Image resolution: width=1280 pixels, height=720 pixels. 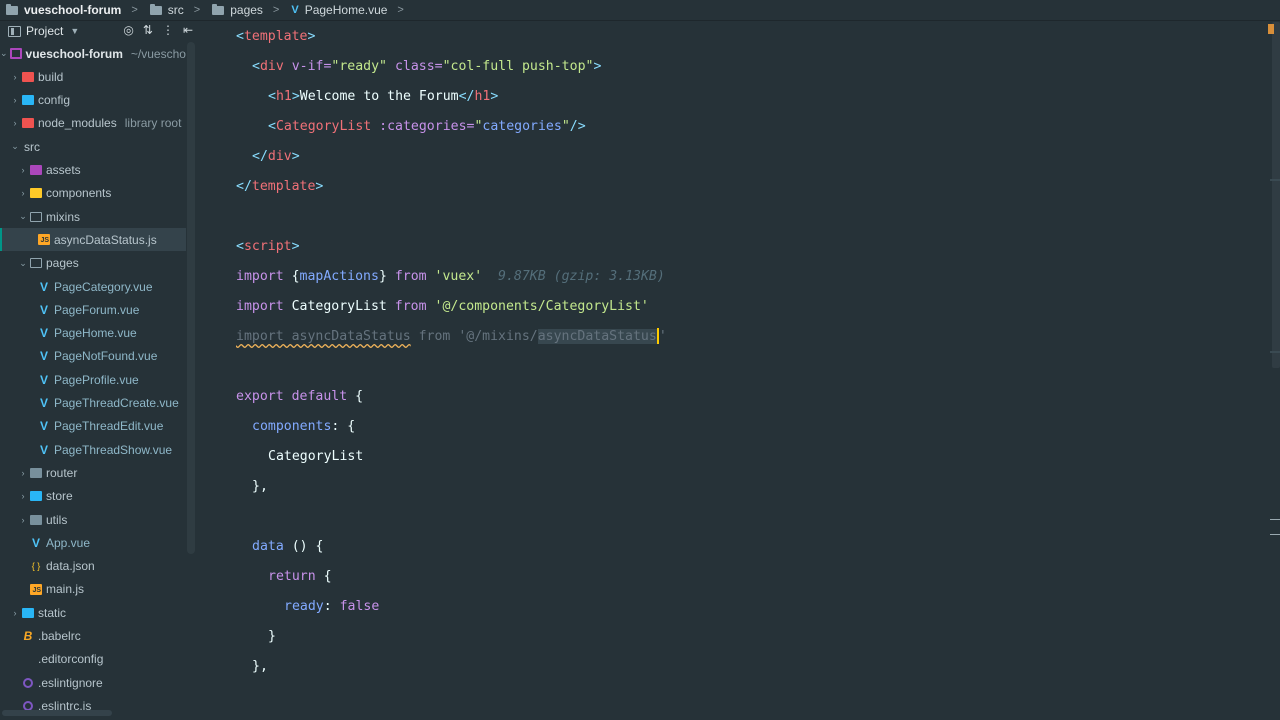 I want to click on tree-item: › assets, so click(x=93, y=170).